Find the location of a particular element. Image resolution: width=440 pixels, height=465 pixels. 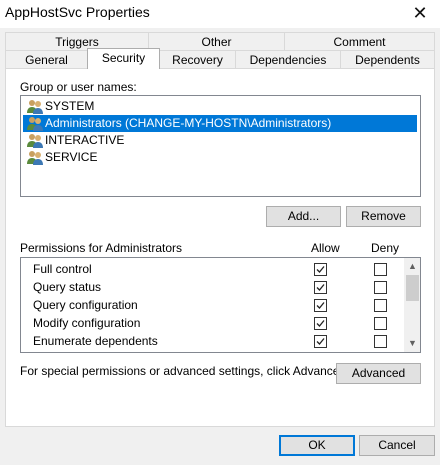

tab-dependencies: Dependencies is located at coordinates (288, 59).